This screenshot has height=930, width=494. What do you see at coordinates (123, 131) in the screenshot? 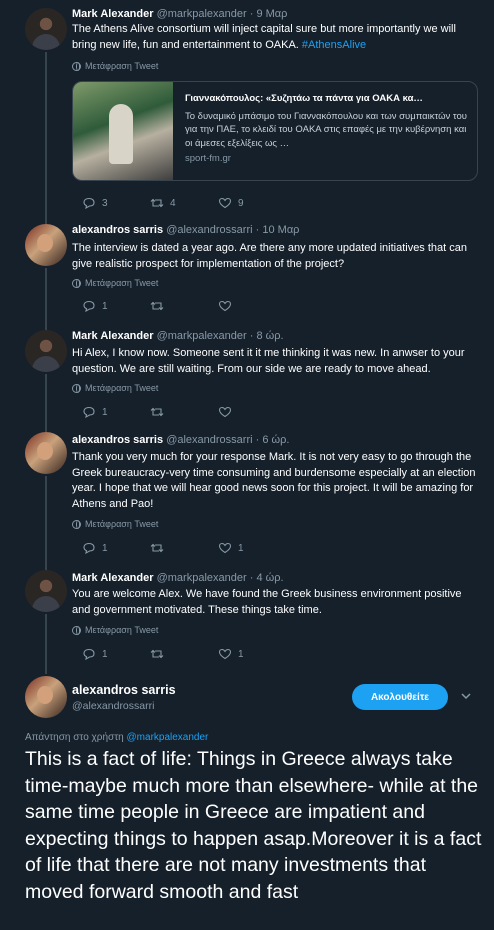
I see `card-image` at bounding box center [123, 131].